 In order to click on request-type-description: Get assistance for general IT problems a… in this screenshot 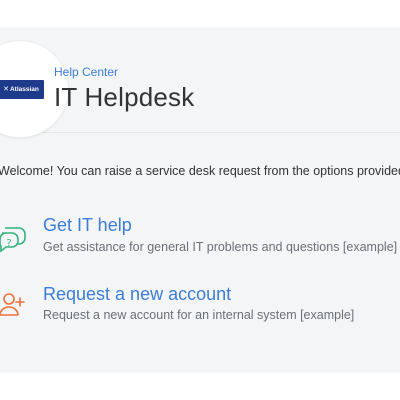, I will do `click(220, 247)`.